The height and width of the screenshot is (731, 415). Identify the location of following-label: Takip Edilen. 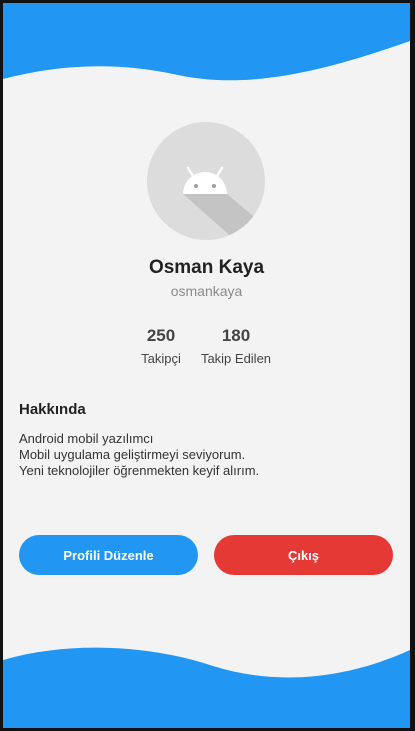
(236, 358).